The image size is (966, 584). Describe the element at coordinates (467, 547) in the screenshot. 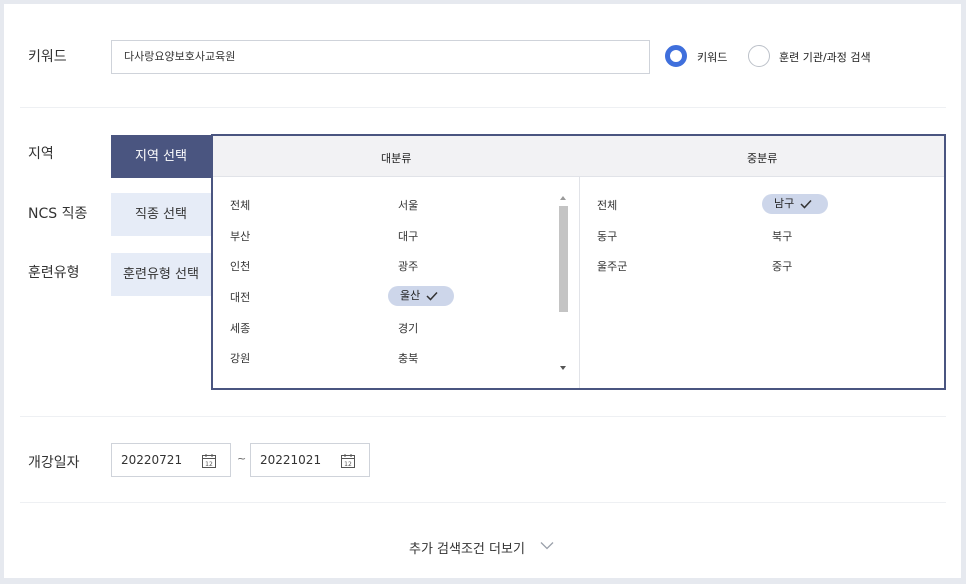

I see `more-search-options-button: 추가 검색조건 더보기` at that location.